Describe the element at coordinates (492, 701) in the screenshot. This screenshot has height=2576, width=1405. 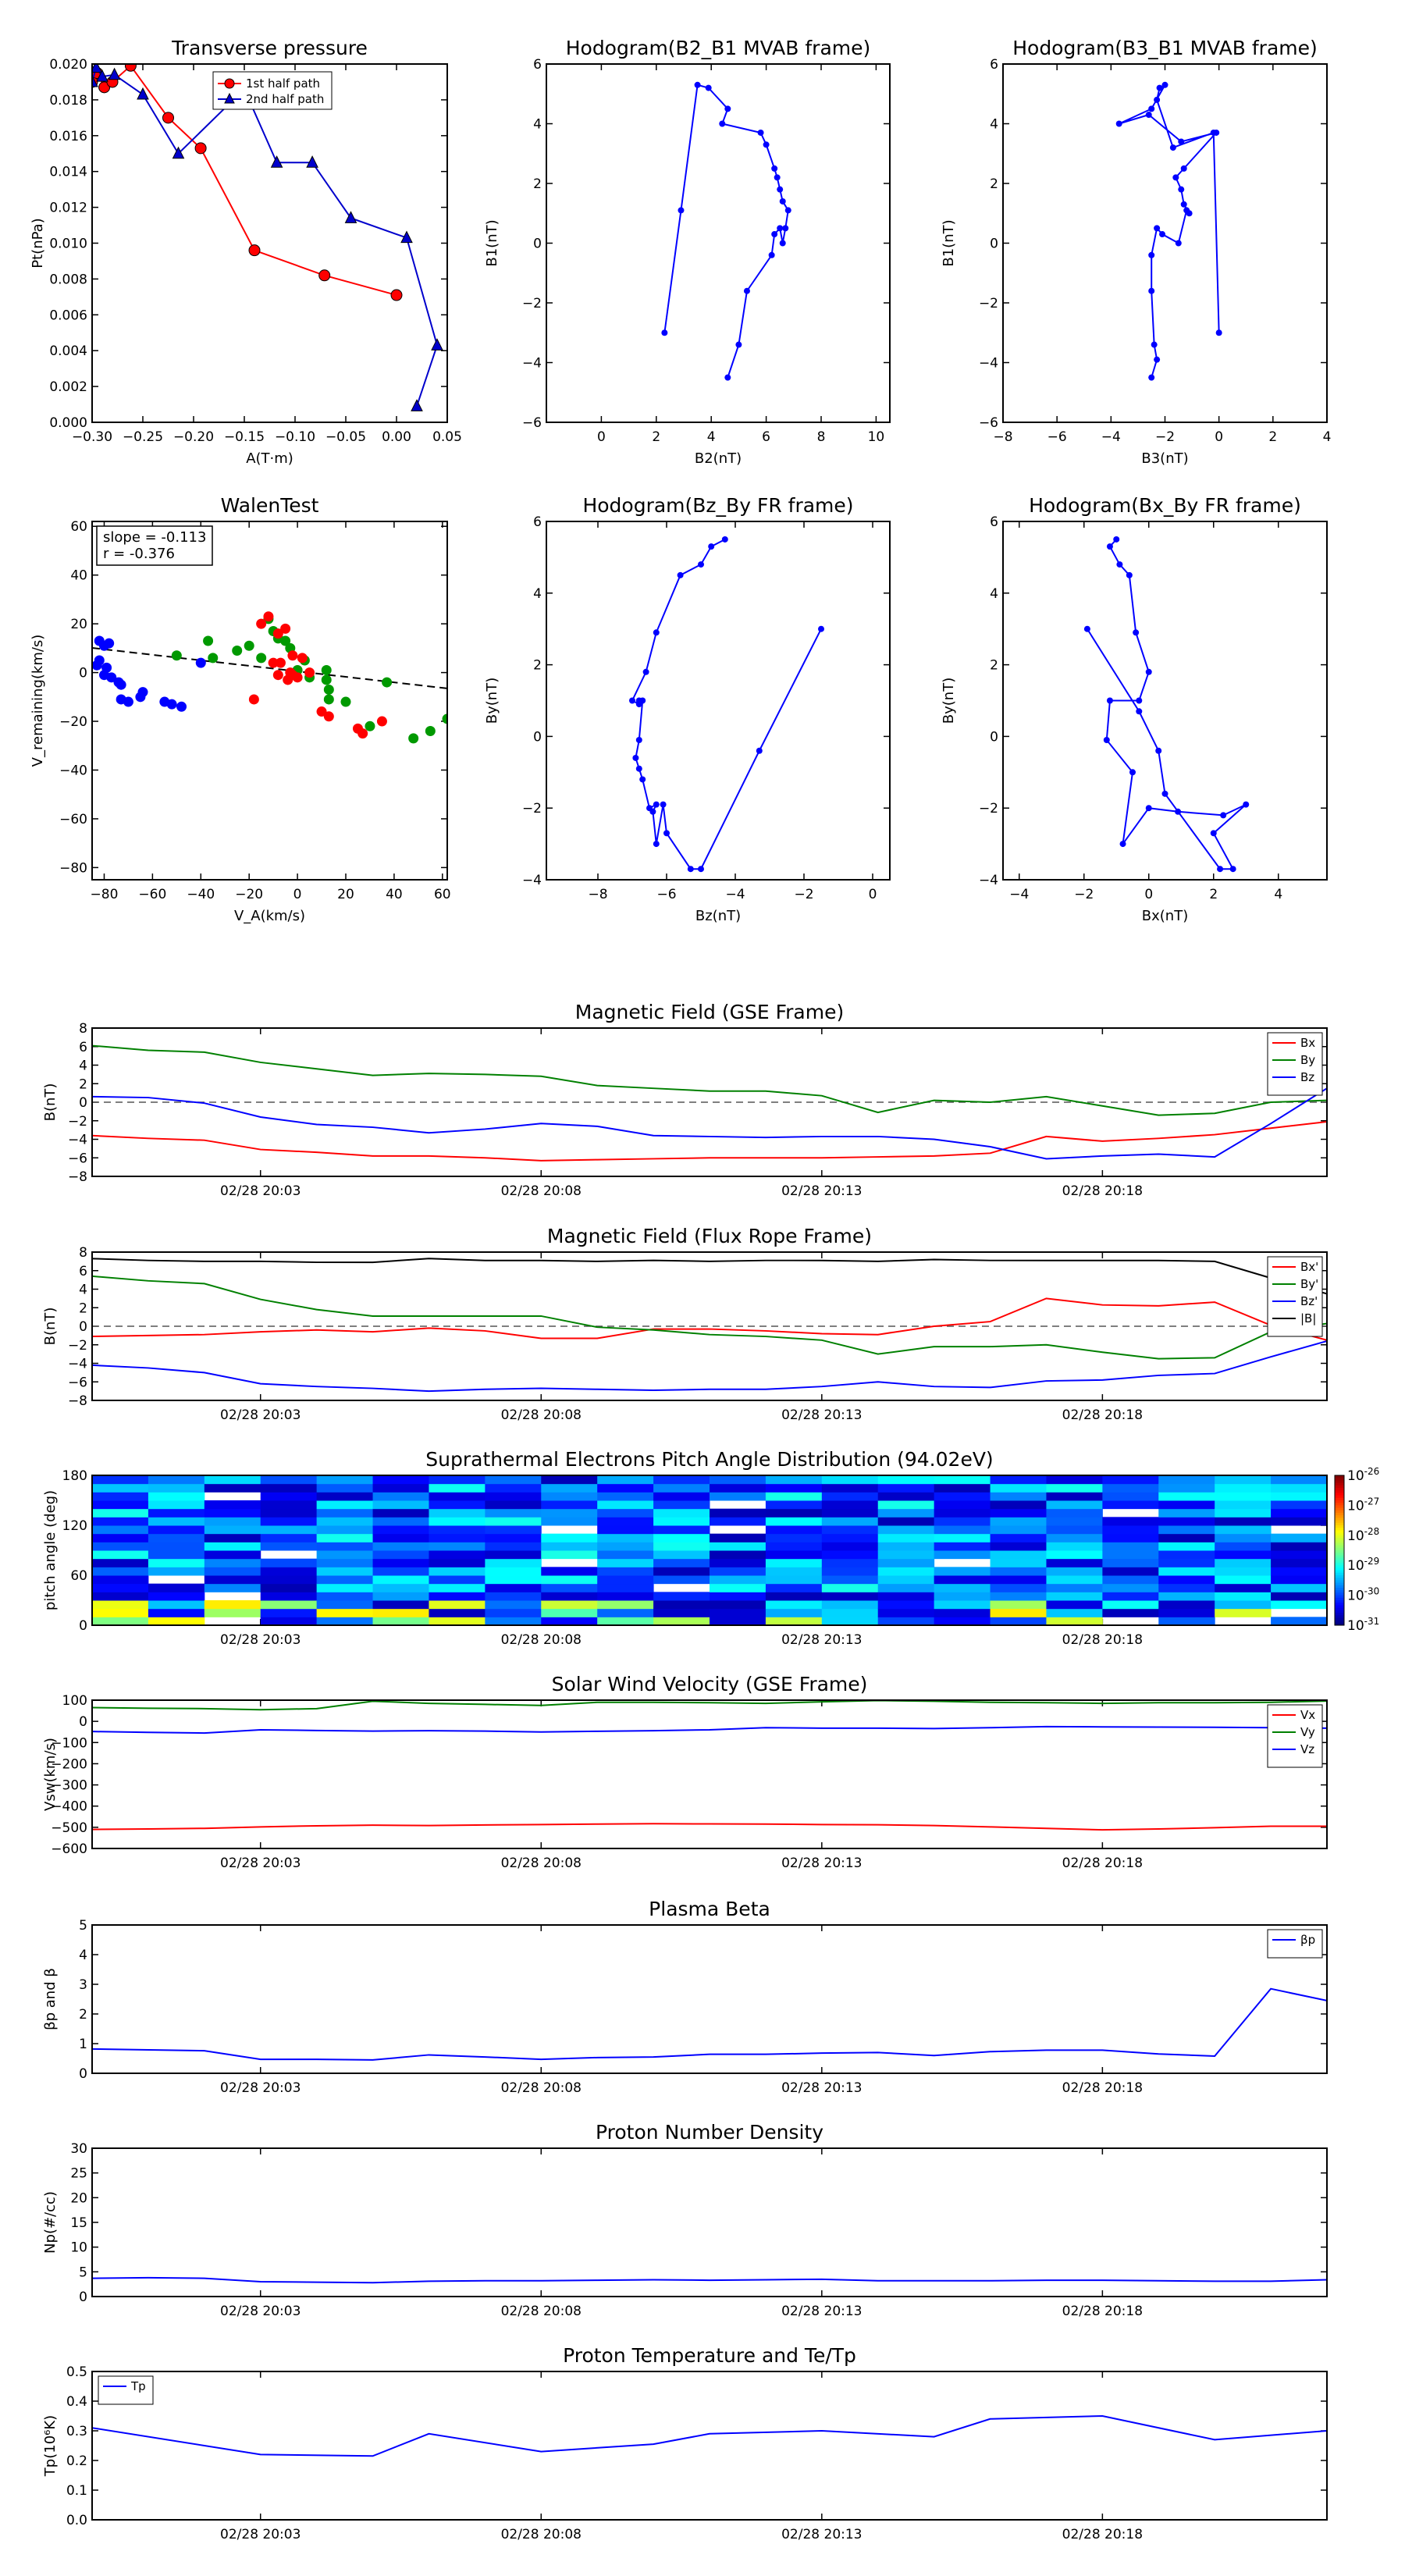
I see `y-axis-label: By(nT)` at that location.